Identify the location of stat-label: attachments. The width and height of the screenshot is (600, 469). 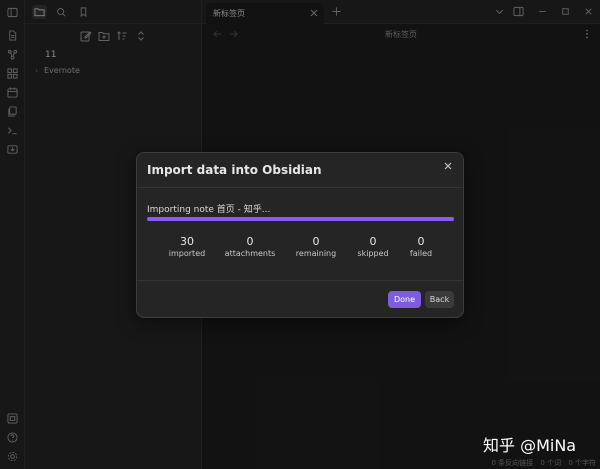
(250, 253).